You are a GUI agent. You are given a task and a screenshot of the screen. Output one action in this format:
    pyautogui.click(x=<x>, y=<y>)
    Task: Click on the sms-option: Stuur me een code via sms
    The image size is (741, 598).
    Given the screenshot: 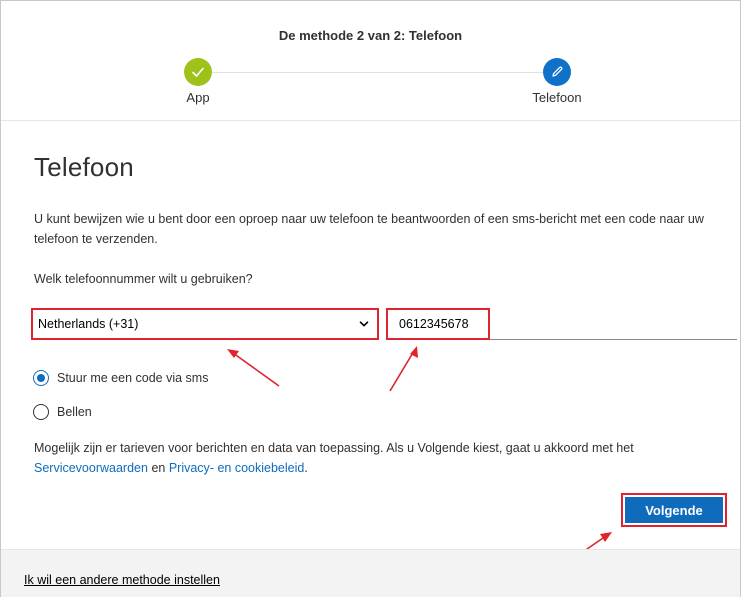 What is the action you would take?
    pyautogui.click(x=120, y=378)
    